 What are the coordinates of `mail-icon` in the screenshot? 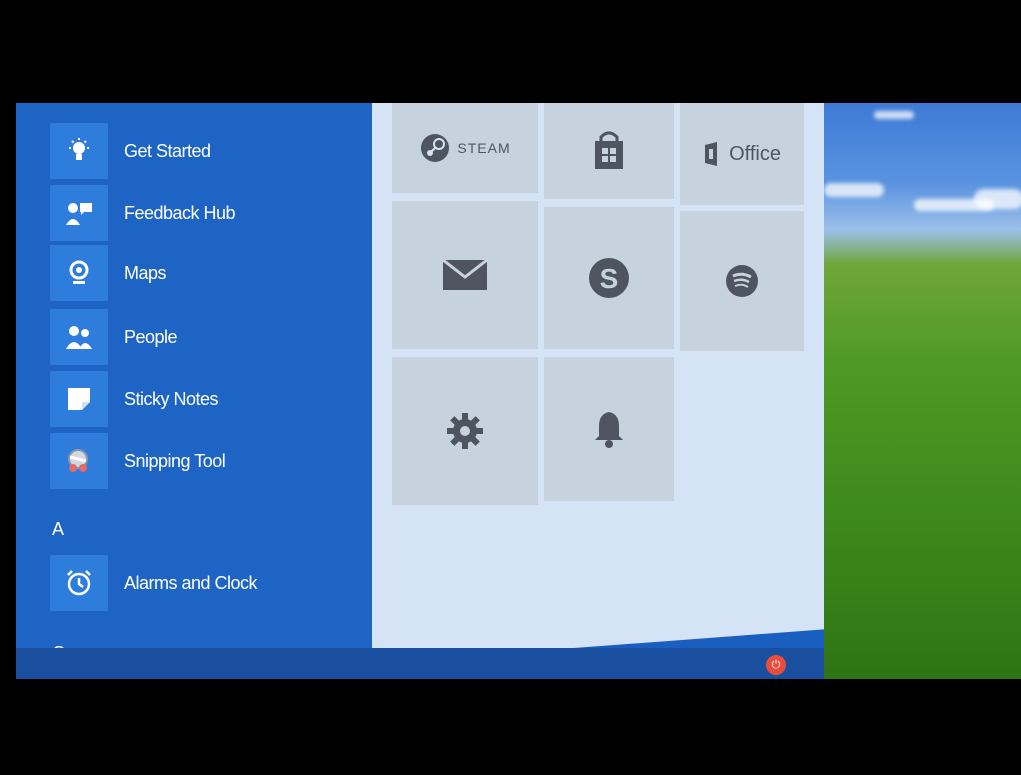 It's located at (465, 275).